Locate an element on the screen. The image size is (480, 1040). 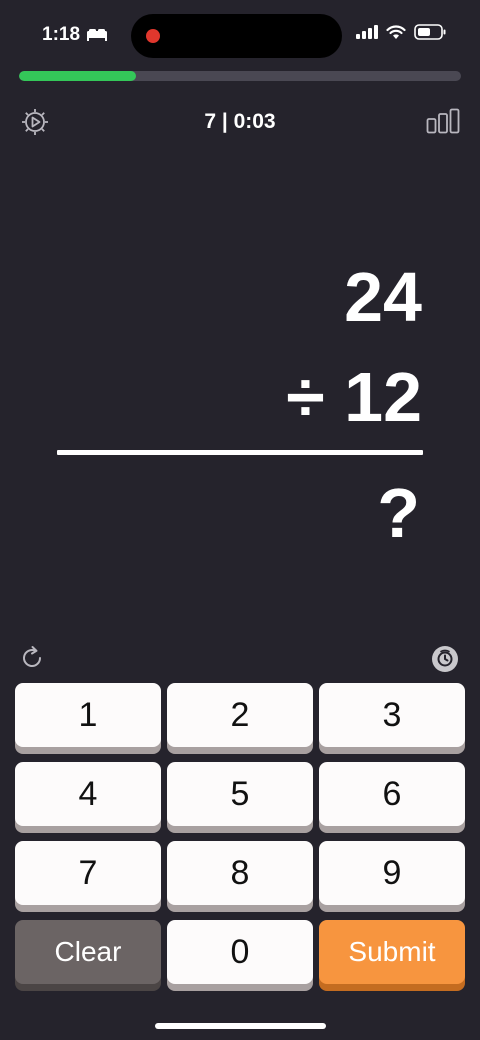
score-timer-label: 7 | 0:03 is located at coordinates (240, 121).